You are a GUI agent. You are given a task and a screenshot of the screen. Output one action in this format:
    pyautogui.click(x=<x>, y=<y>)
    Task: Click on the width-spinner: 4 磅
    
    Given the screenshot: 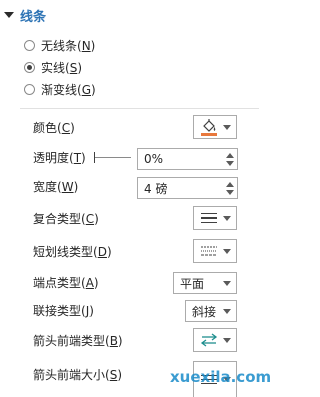 What is the action you would take?
    pyautogui.click(x=187, y=188)
    